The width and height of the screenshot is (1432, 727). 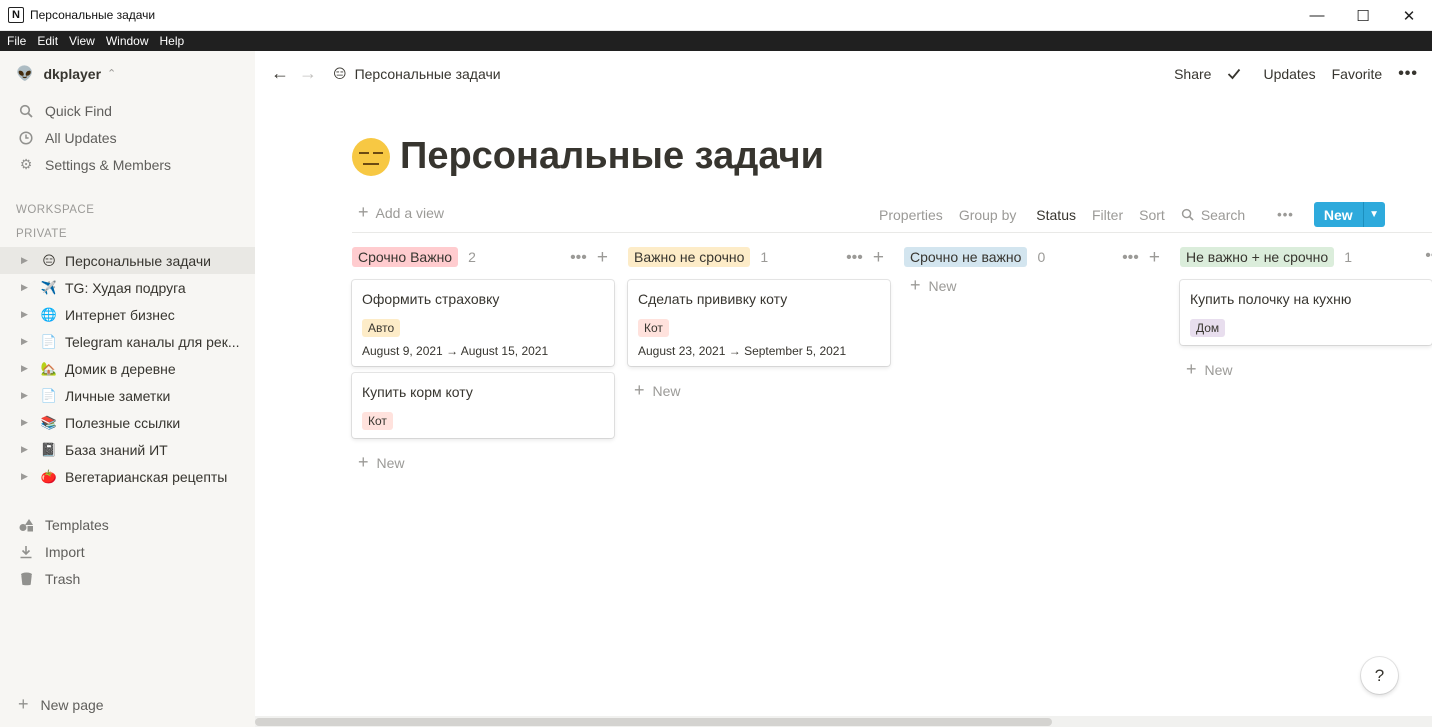 What do you see at coordinates (123, 422) in the screenshot?
I see `sidebar-page-label: Полезные ссылки` at bounding box center [123, 422].